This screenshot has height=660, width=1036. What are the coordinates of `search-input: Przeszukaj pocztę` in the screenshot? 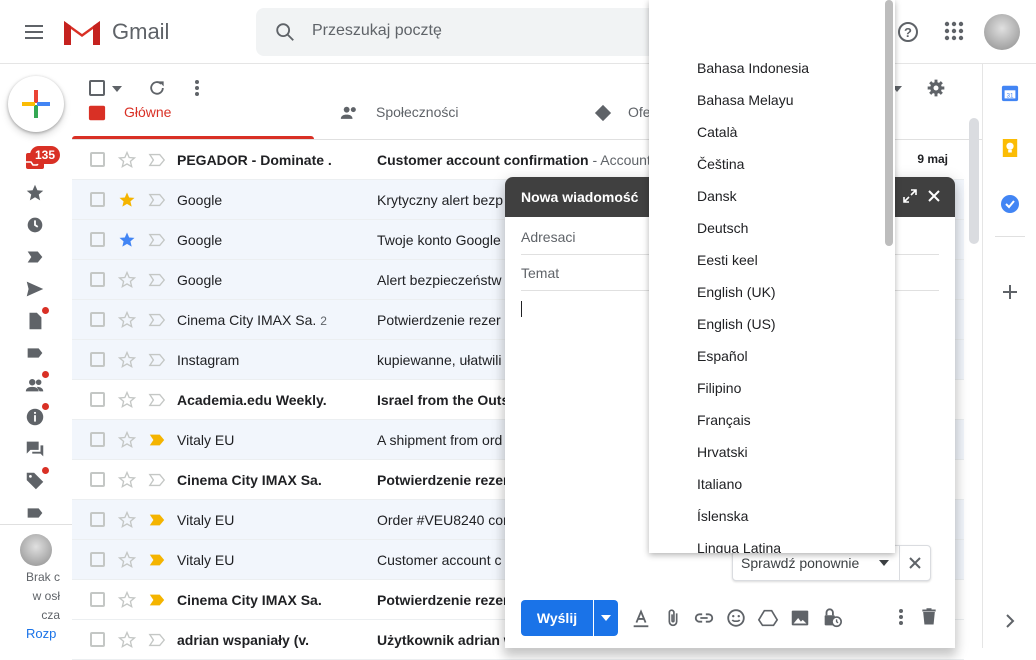 It's located at (377, 31).